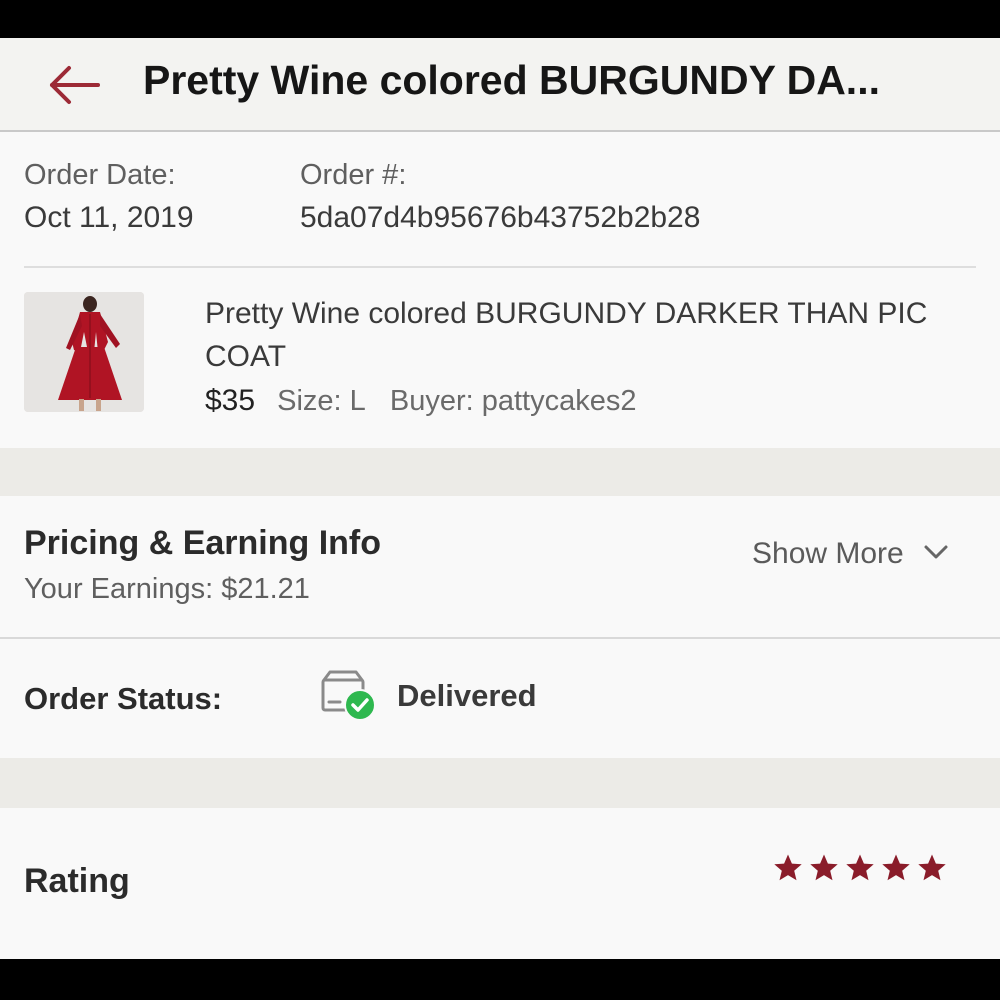  What do you see at coordinates (467, 695) in the screenshot?
I see `order-status-value: Delivered` at bounding box center [467, 695].